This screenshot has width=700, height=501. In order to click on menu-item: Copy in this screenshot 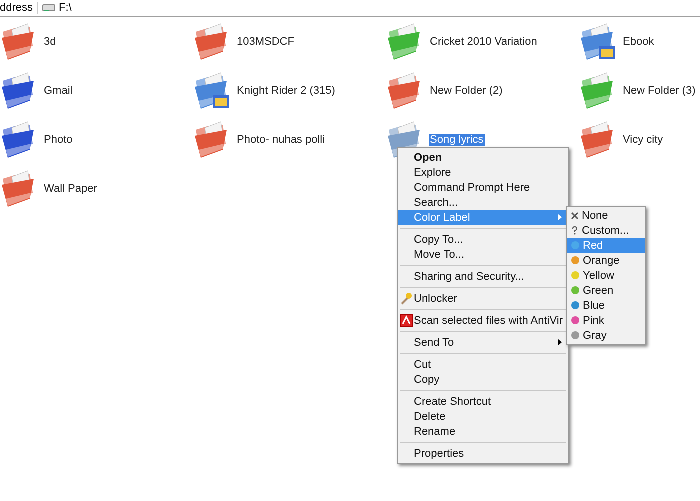, I will do `click(483, 379)`.